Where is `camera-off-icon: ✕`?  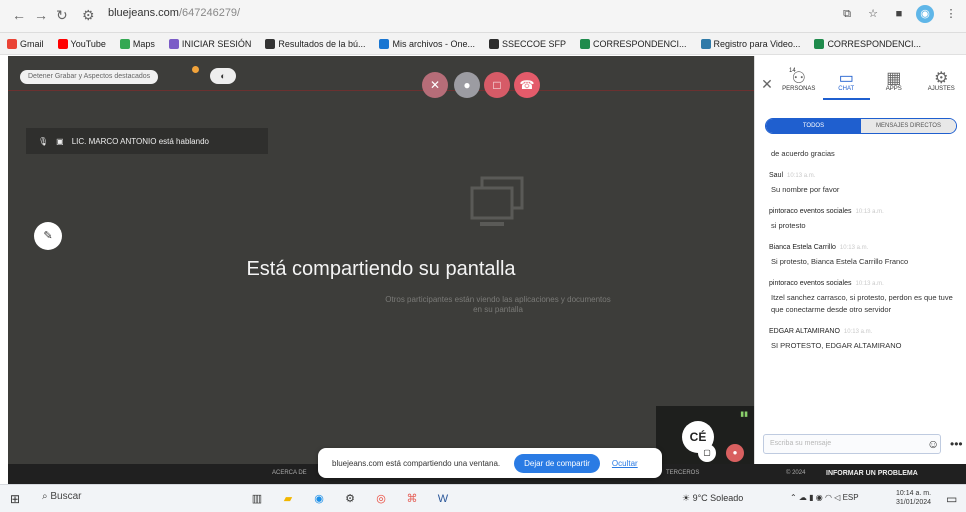
camera-off-icon: ✕ is located at coordinates (435, 85).